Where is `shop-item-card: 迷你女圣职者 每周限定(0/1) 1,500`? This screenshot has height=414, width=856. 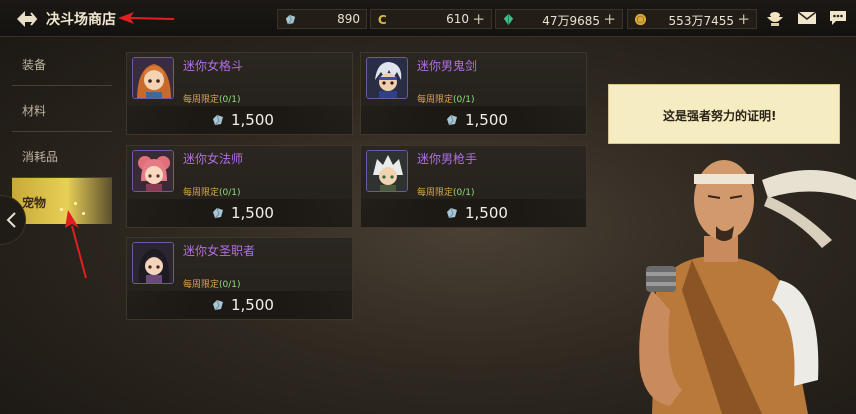 shop-item-card: 迷你女圣职者 每周限定(0/1) 1,500 is located at coordinates (239, 278).